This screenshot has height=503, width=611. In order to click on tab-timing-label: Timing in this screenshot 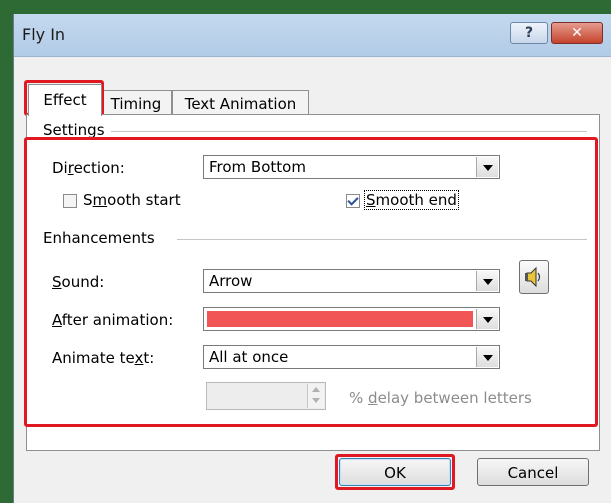, I will do `click(136, 104)`.